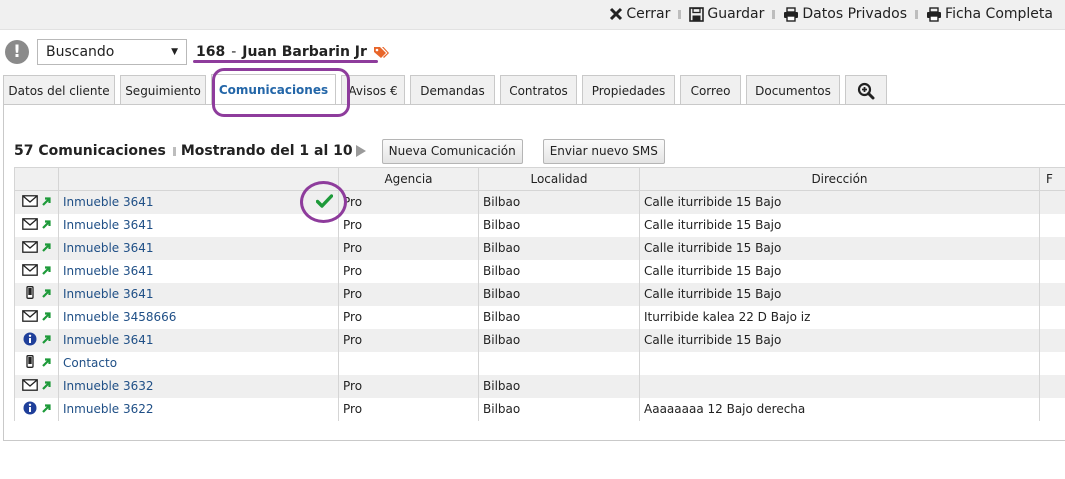 The height and width of the screenshot is (479, 1065). I want to click on tab-alerts: Avisos €, so click(373, 90).